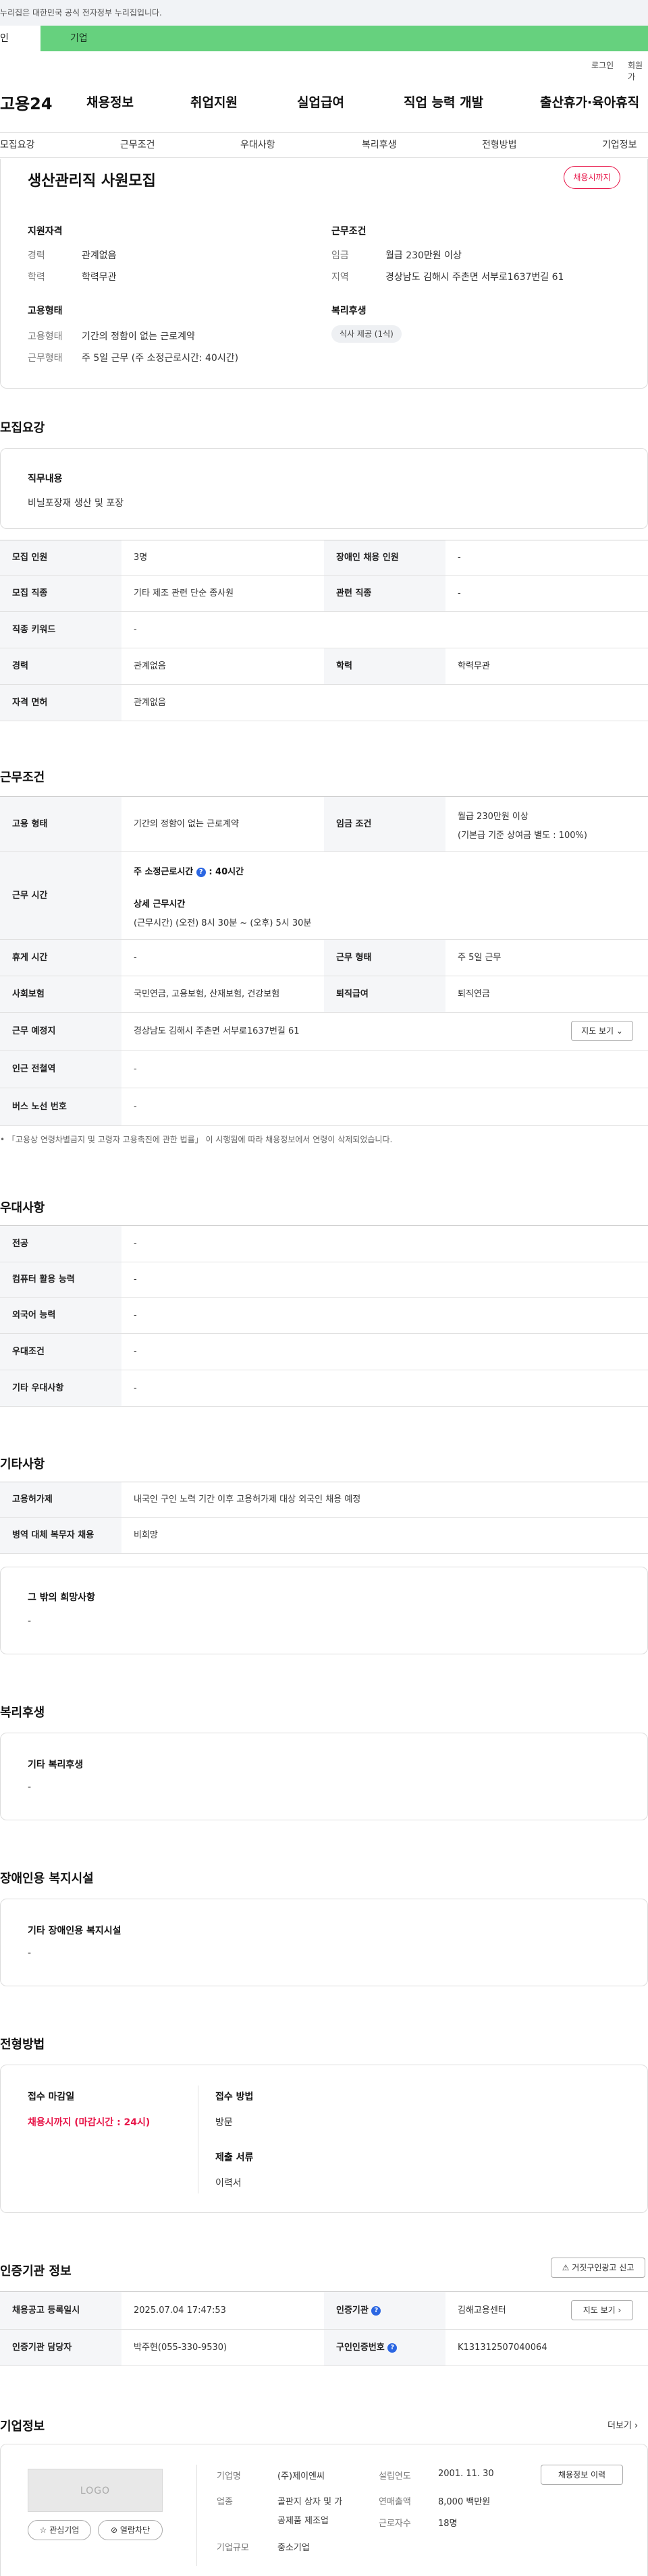 Image resolution: width=648 pixels, height=2576 pixels. Describe the element at coordinates (503, 2348) in the screenshot. I see `td-reg-no: K131312507040064` at that location.